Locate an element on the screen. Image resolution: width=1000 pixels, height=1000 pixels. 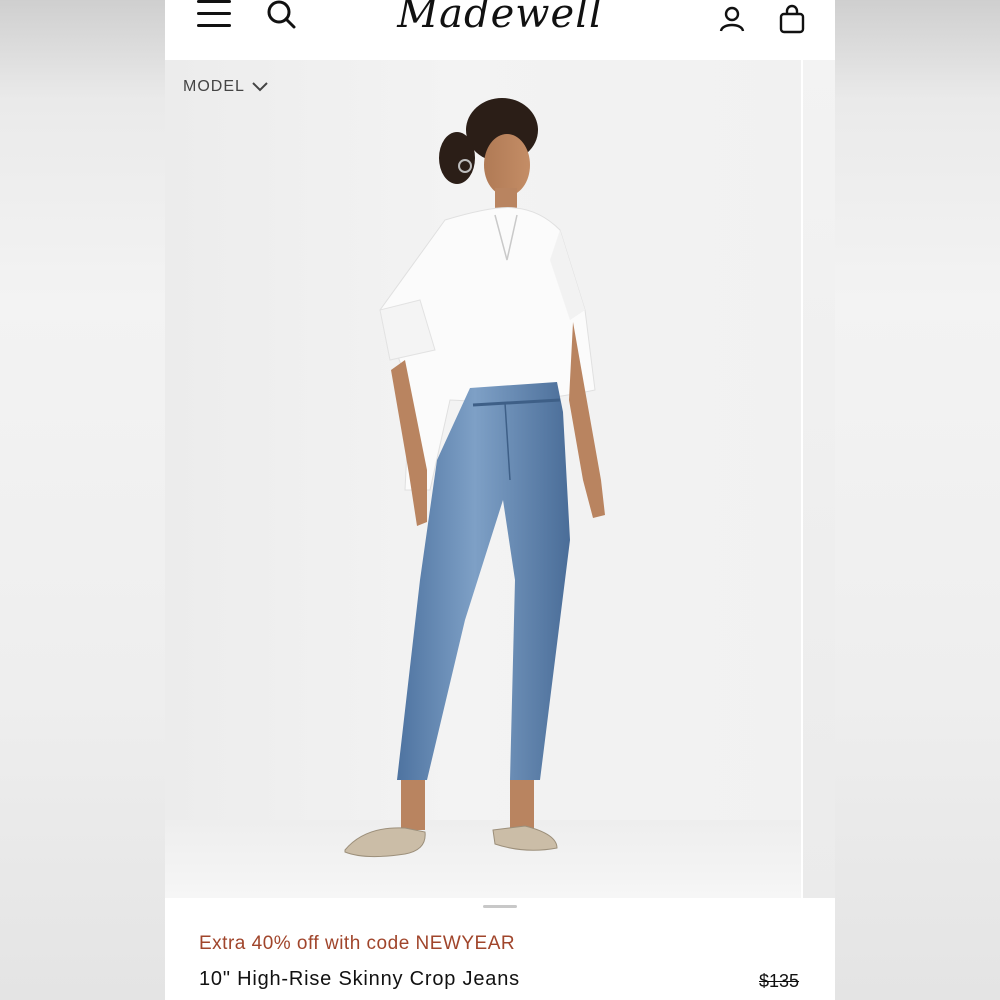
site-header: Madewell is located at coordinates (500, 30).